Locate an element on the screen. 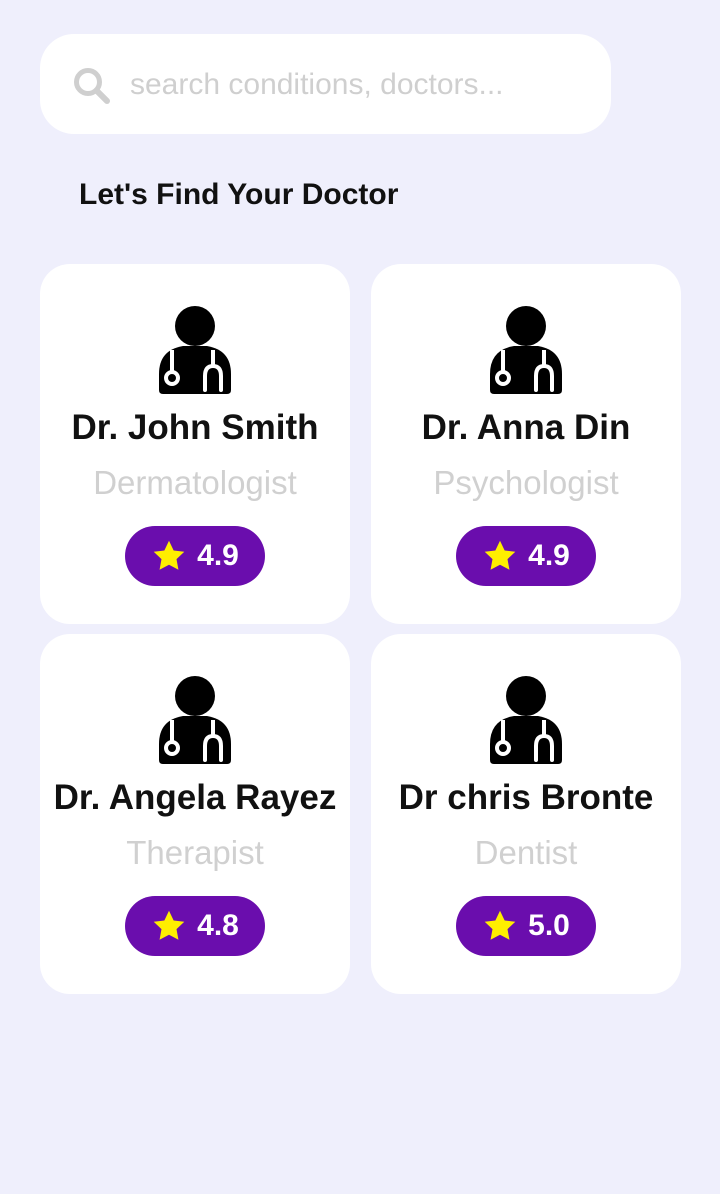 The image size is (720, 1194). doctor-name: Dr chris Bronte is located at coordinates (526, 797).